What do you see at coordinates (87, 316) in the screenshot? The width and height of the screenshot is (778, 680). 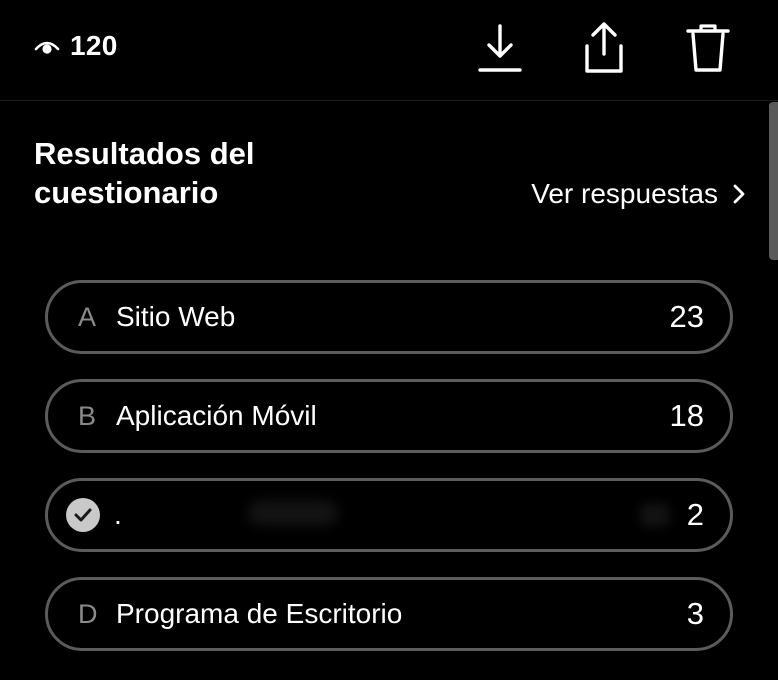 I see `option-letter: A` at bounding box center [87, 316].